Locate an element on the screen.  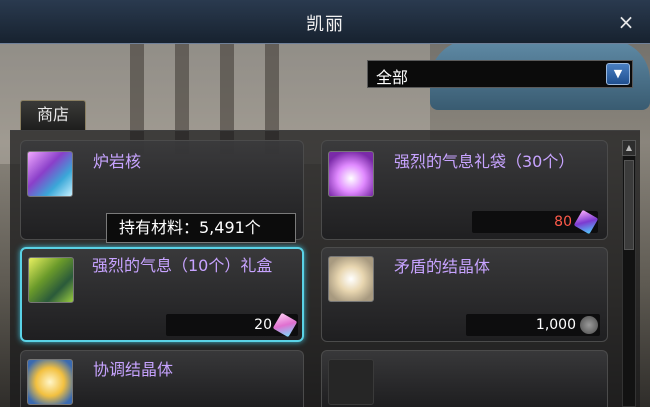
contradiction-crystal-icon is located at coordinates (351, 279).